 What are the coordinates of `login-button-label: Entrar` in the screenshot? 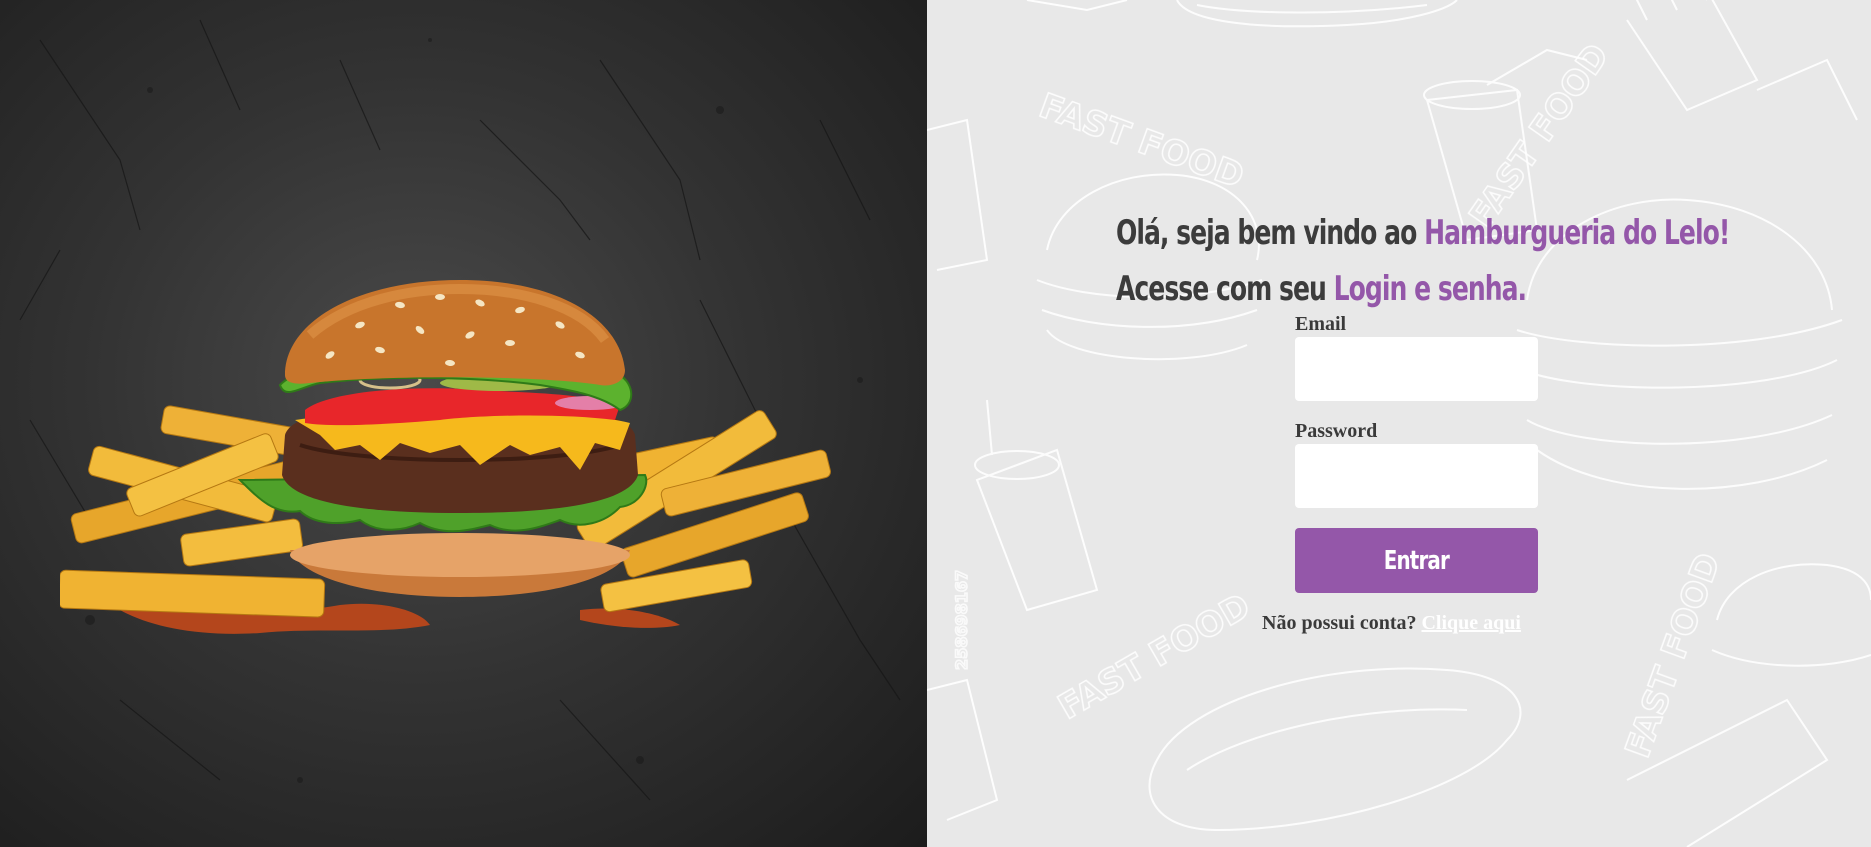 It's located at (1416, 560).